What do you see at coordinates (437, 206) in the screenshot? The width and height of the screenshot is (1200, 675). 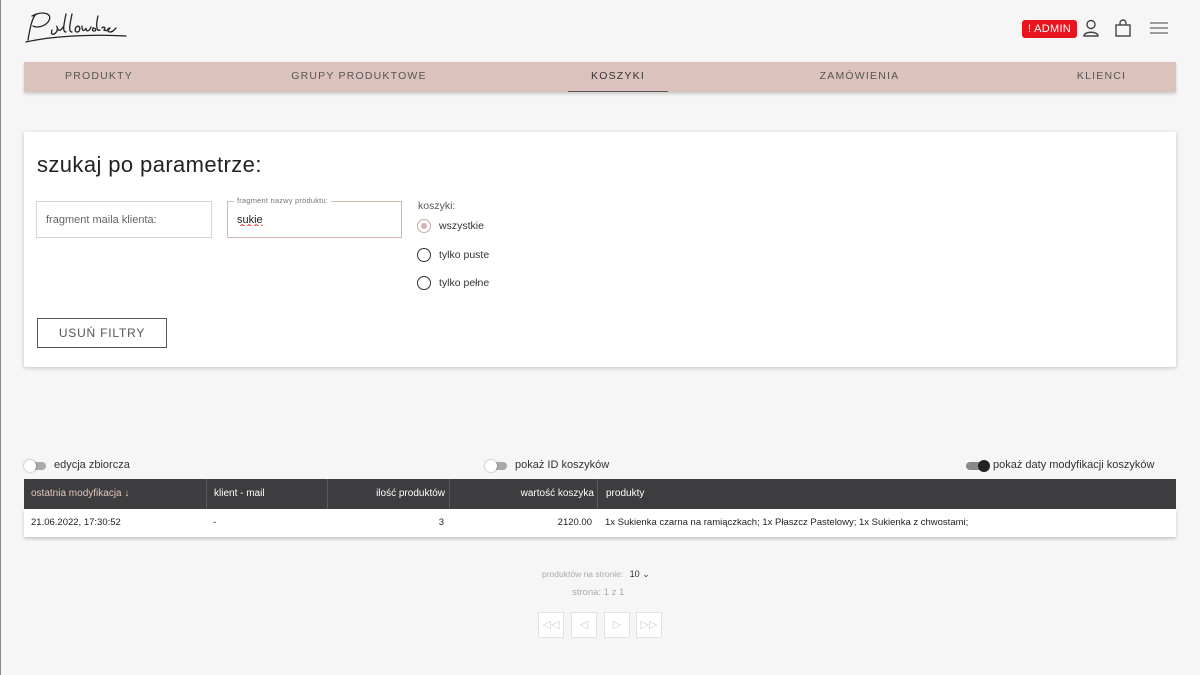 I see `basket-filter-label: koszyki:` at bounding box center [437, 206].